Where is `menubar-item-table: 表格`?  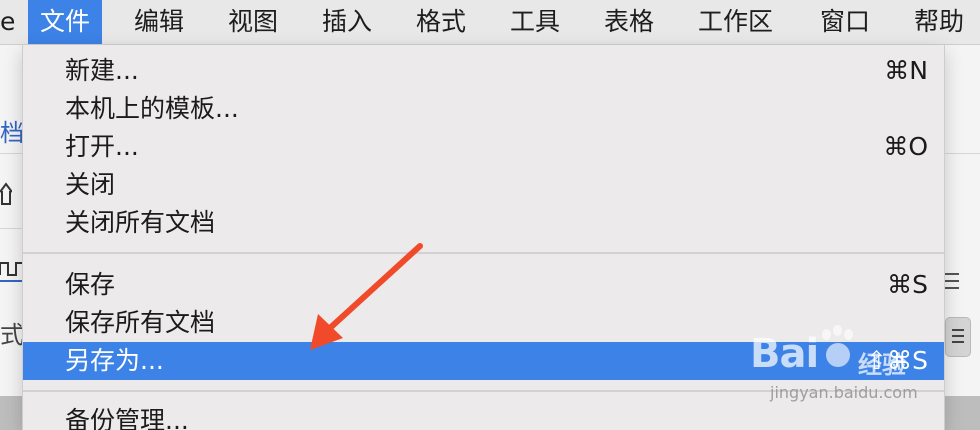
menubar-item-table: 表格 is located at coordinates (629, 22).